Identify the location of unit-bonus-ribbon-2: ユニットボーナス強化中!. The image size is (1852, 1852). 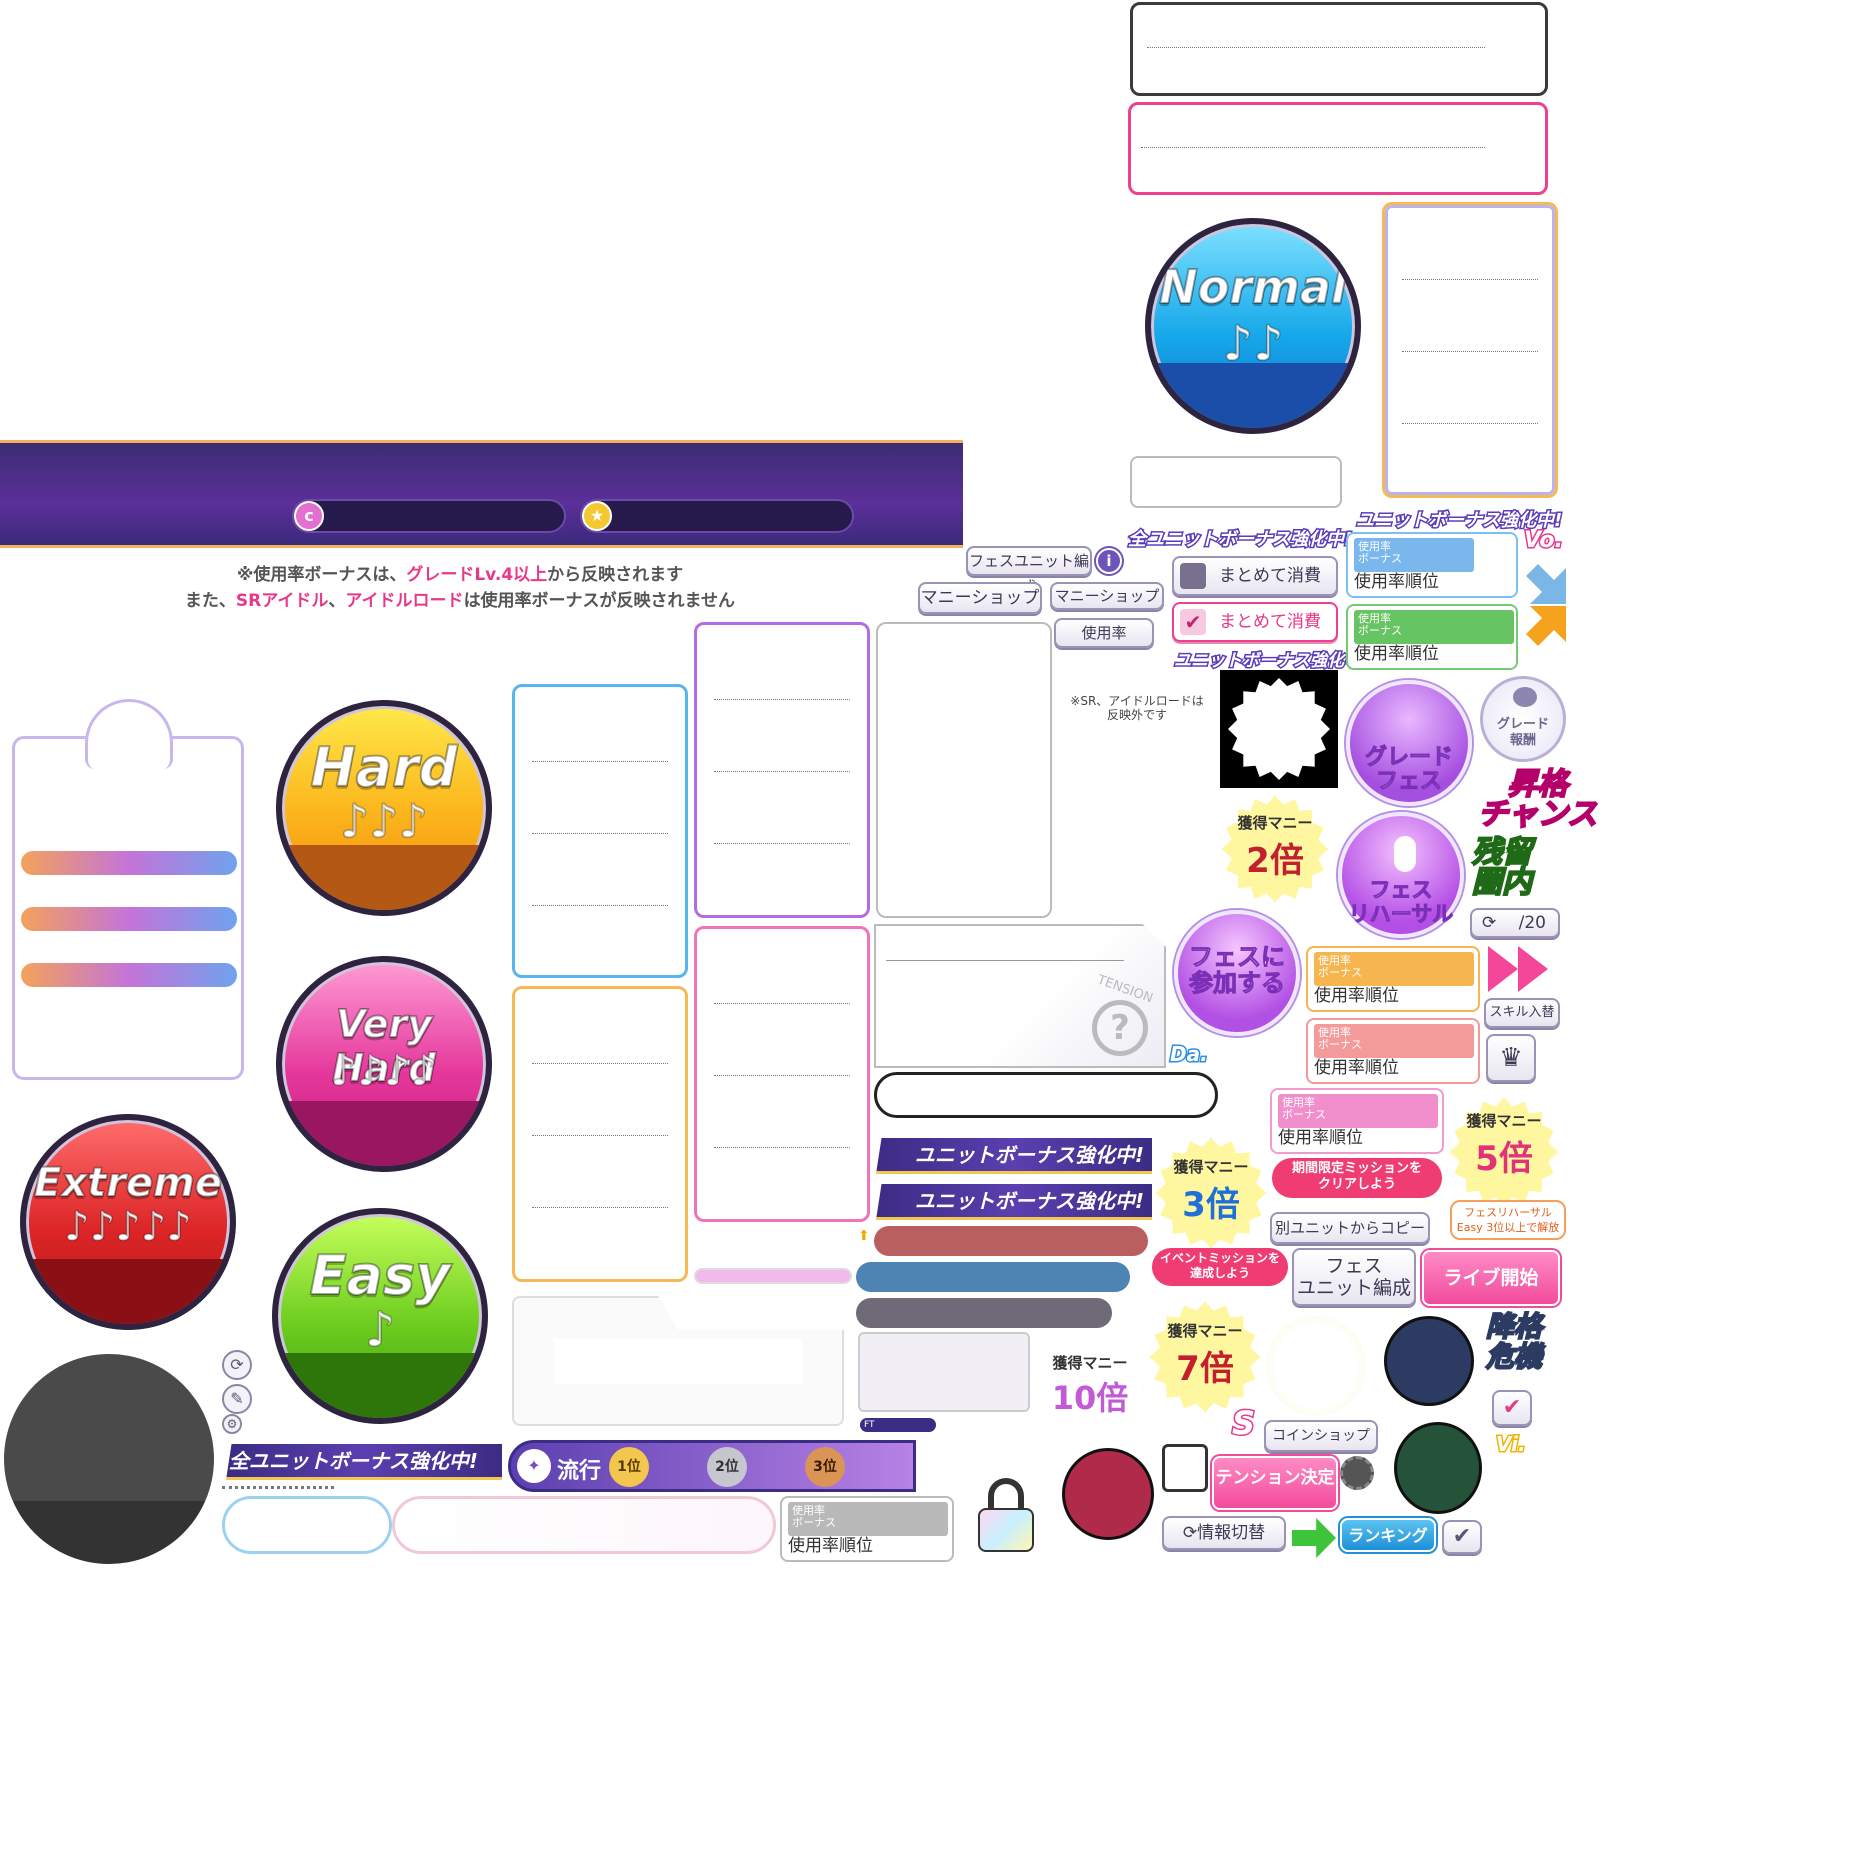
(1014, 1202).